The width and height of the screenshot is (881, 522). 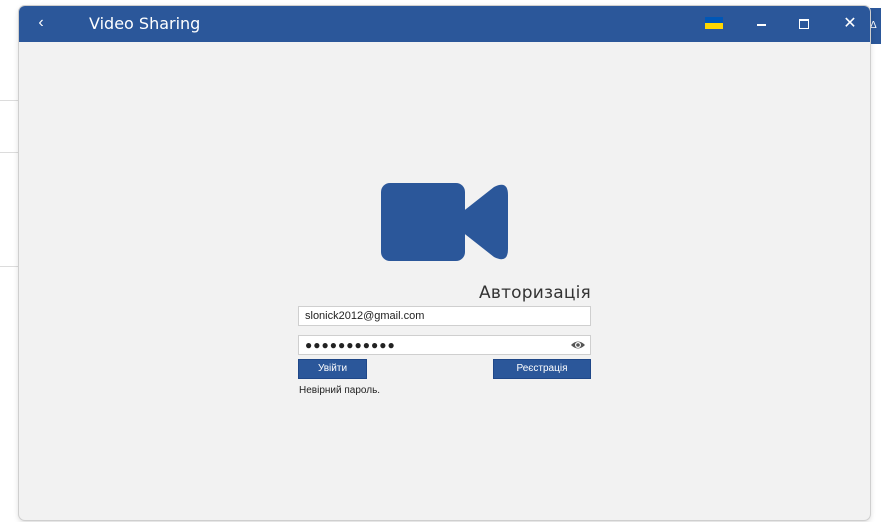 I want to click on title-bar: ‹ Video Sharing ✕, so click(x=444, y=24).